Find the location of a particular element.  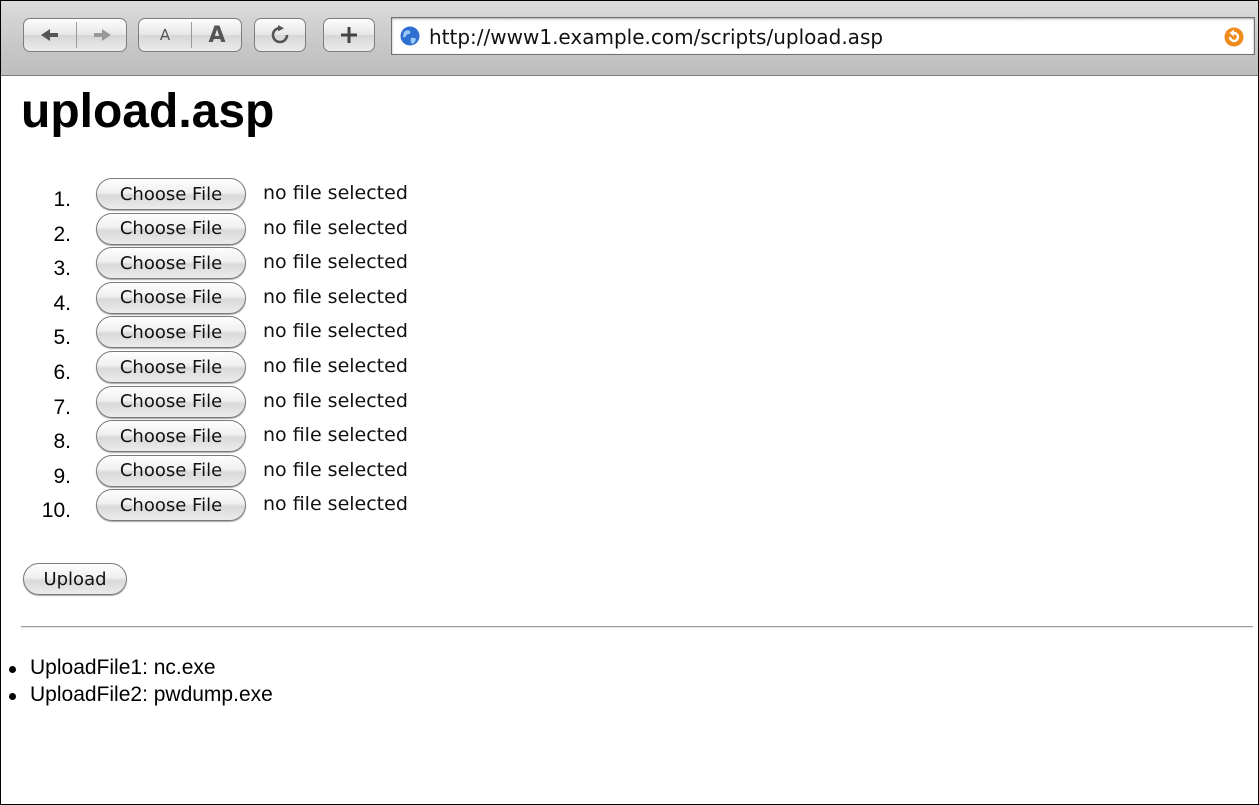

text-larger-button: A is located at coordinates (217, 35).